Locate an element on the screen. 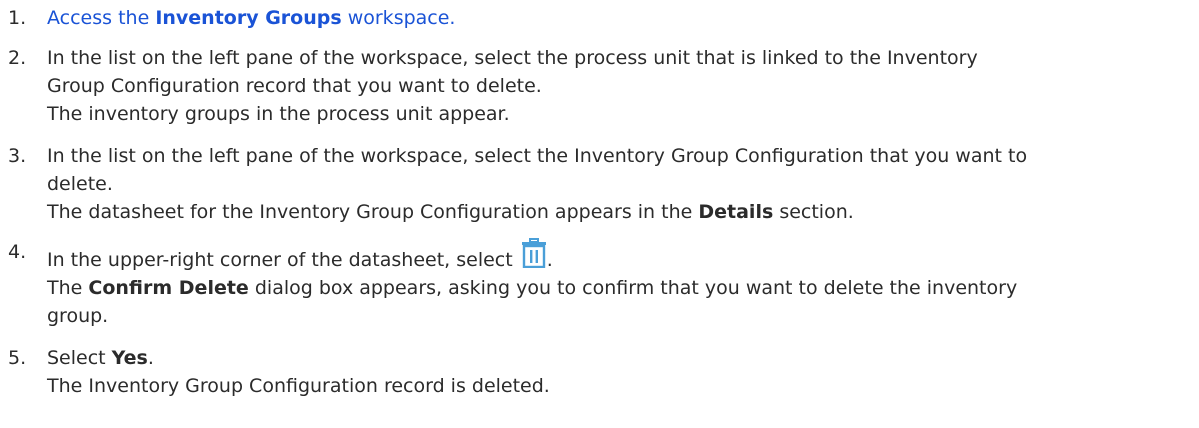 This screenshot has height=428, width=1199. result-text: The is located at coordinates (68, 288).